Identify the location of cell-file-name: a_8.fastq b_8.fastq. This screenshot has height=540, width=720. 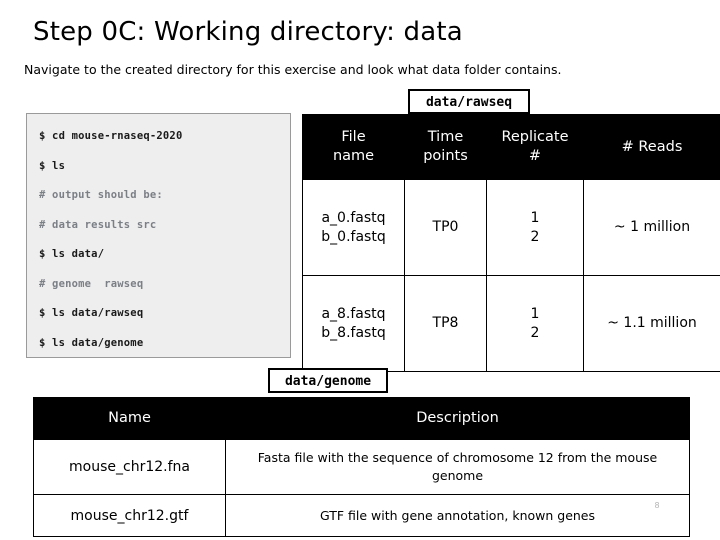
(353, 323).